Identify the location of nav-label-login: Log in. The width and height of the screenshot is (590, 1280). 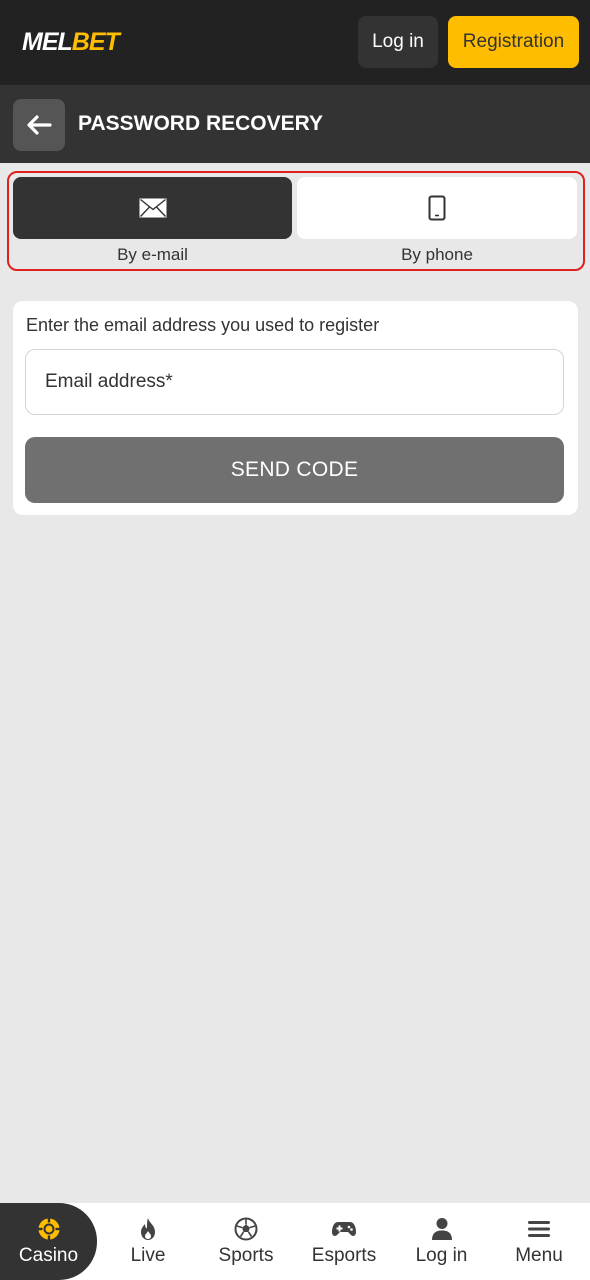
(441, 1255).